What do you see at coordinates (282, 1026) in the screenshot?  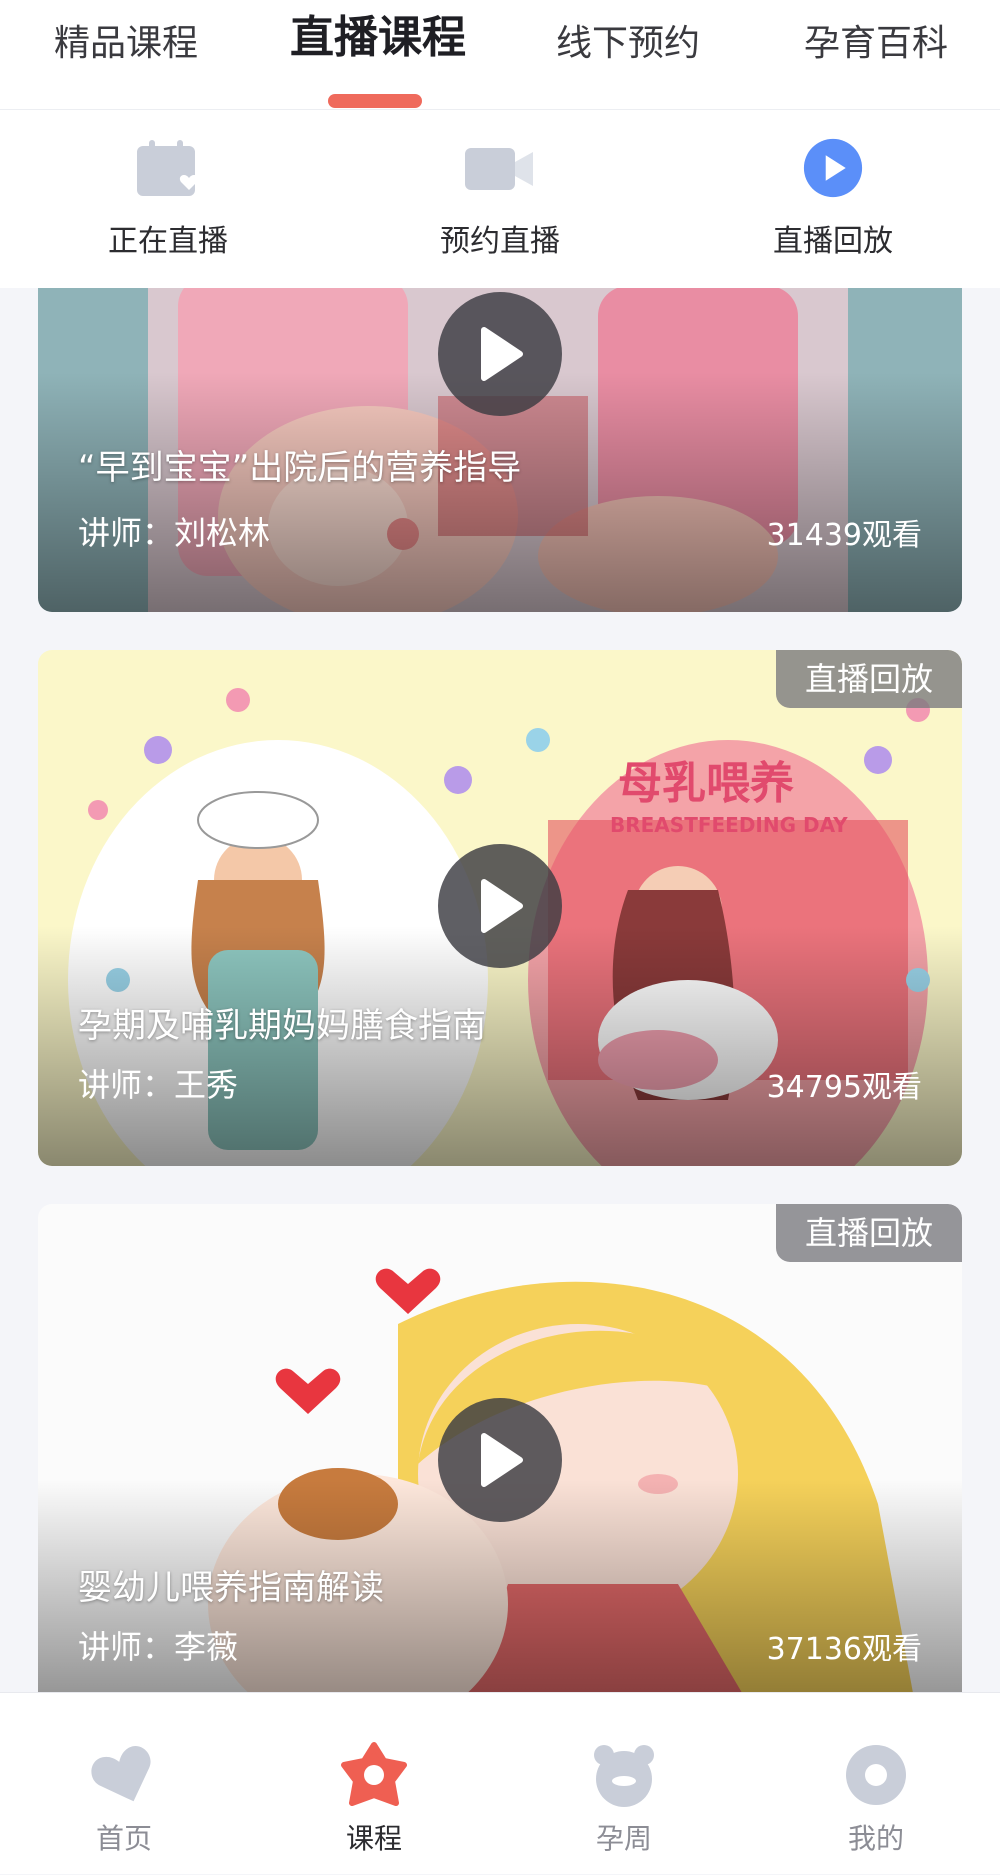 I see `course-title: 孕期及哺乳期妈妈膳食指南` at bounding box center [282, 1026].